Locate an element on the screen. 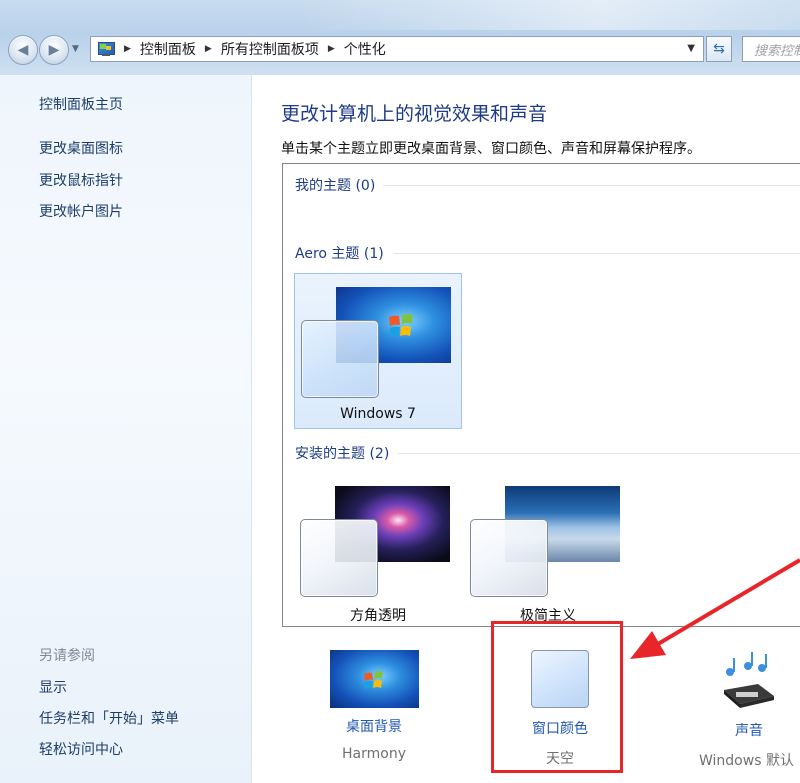  theme-jijian-zhuyi: 极简主义 is located at coordinates (548, 551).